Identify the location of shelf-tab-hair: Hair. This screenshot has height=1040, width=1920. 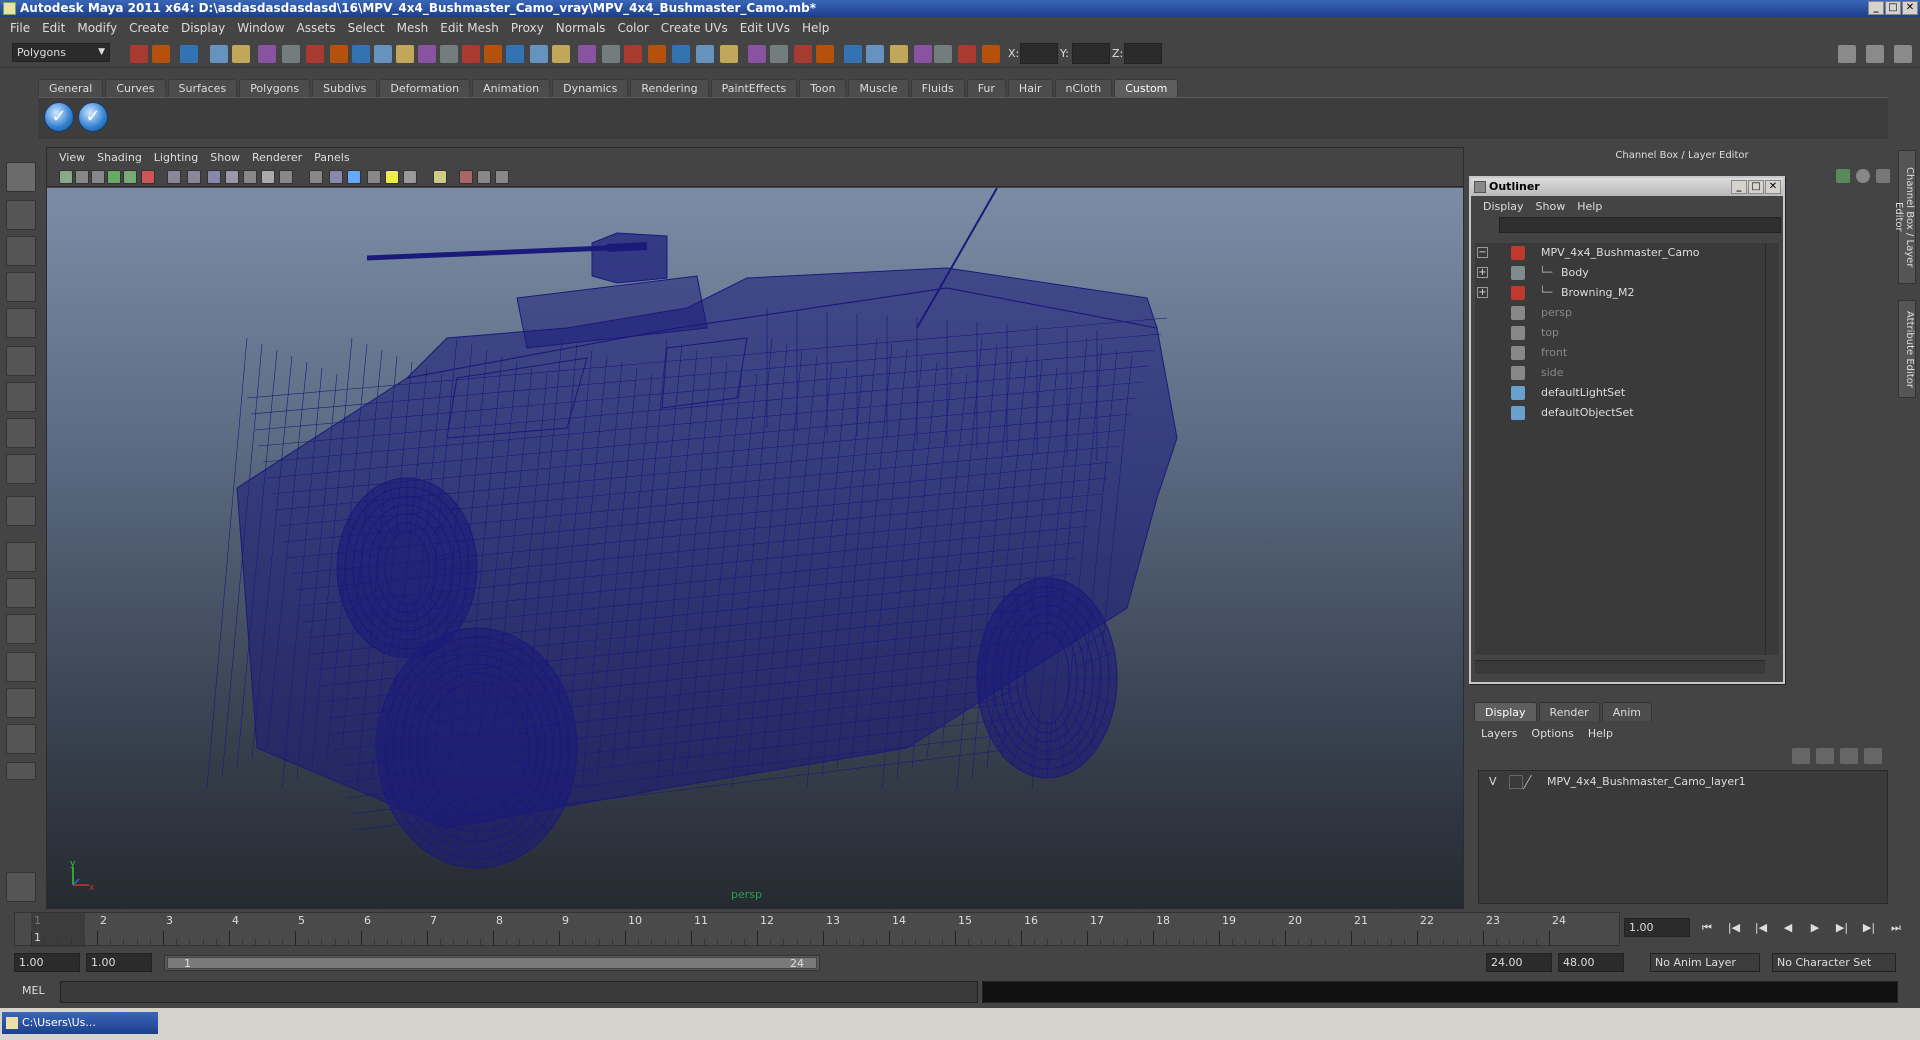
(1030, 88).